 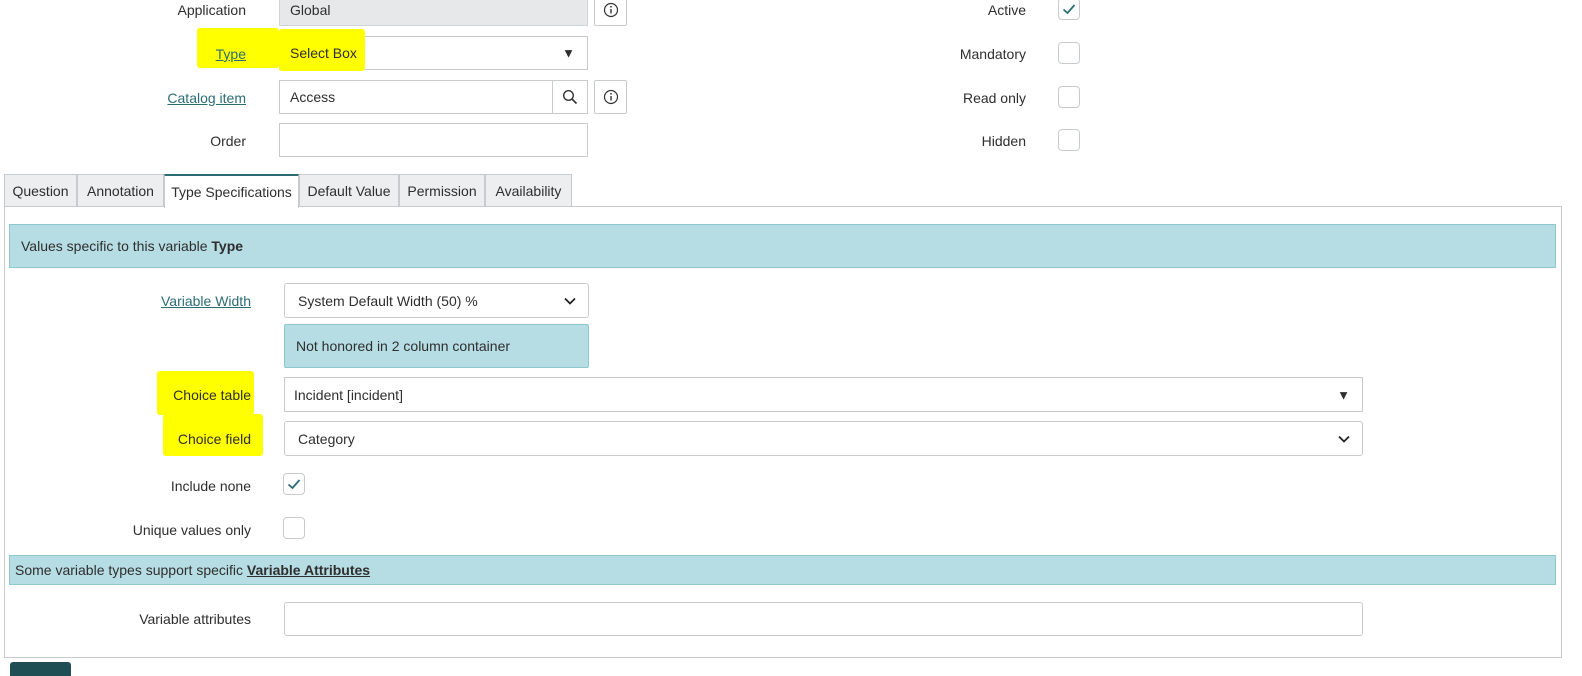 What do you see at coordinates (1069, 97) in the screenshot?
I see `read-only-checkbox` at bounding box center [1069, 97].